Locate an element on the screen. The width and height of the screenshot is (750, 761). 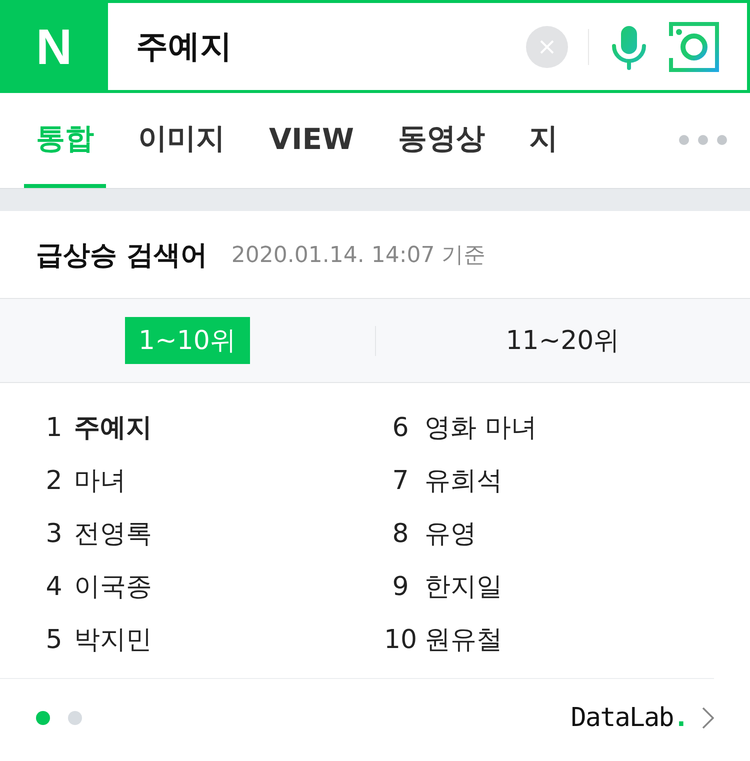
rank-number: 2 is located at coordinates (54, 481).